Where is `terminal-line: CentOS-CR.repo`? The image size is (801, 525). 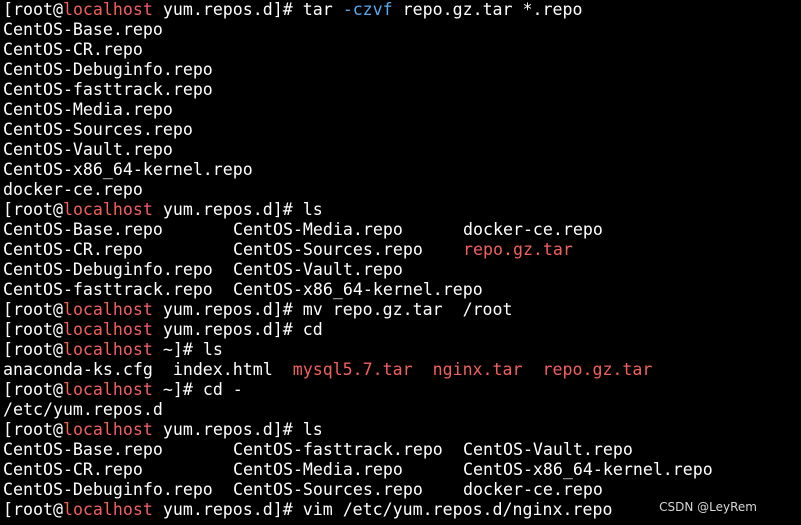
terminal-line: CentOS-CR.repo is located at coordinates (402, 50).